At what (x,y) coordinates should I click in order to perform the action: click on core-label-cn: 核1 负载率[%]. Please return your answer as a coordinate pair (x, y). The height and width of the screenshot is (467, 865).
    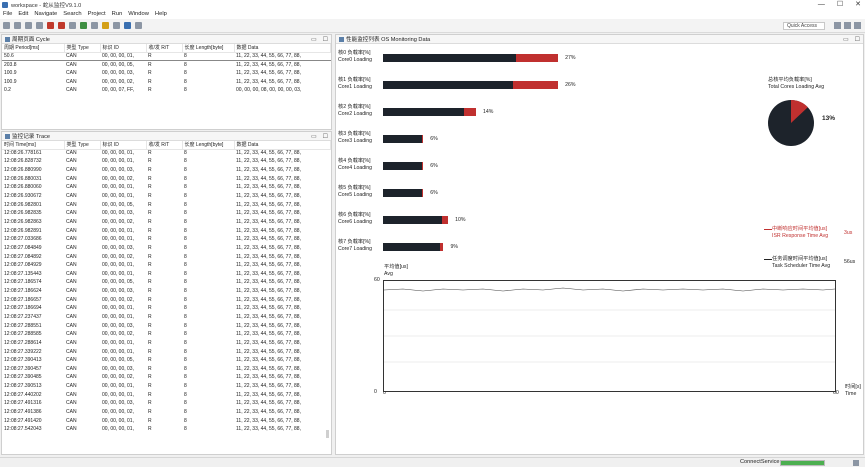
    Looking at the image, I should click on (354, 80).